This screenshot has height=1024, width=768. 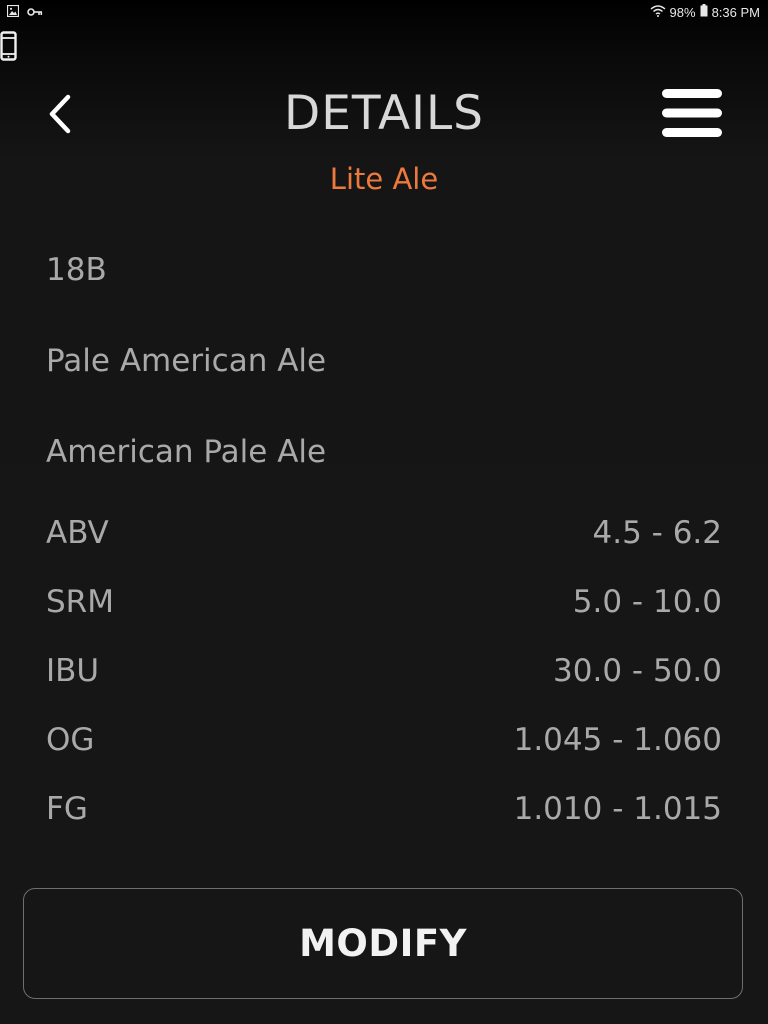 I want to click on status-left-icons, so click(x=24, y=12).